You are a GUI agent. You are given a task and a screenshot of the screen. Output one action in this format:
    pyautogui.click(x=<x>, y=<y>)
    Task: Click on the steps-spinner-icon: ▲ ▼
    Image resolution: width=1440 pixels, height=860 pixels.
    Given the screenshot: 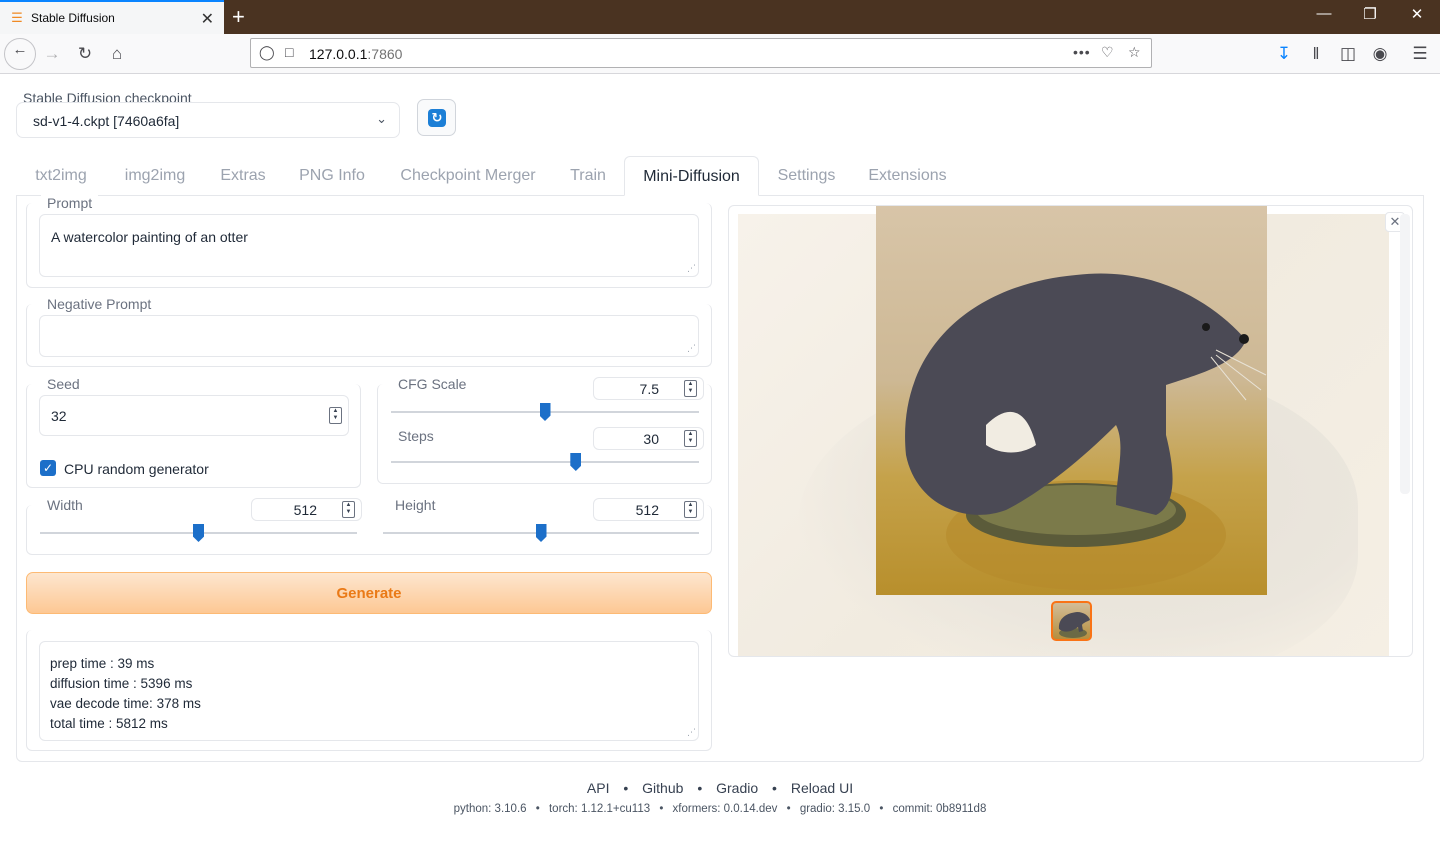 What is the action you would take?
    pyautogui.click(x=690, y=438)
    